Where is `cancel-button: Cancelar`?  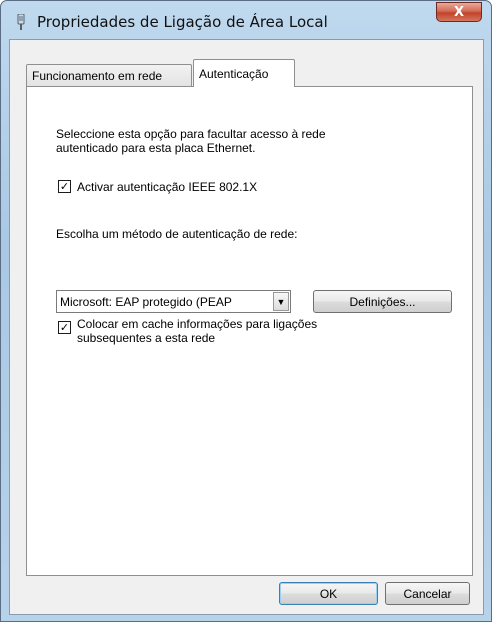
cancel-button: Cancelar is located at coordinates (427, 593).